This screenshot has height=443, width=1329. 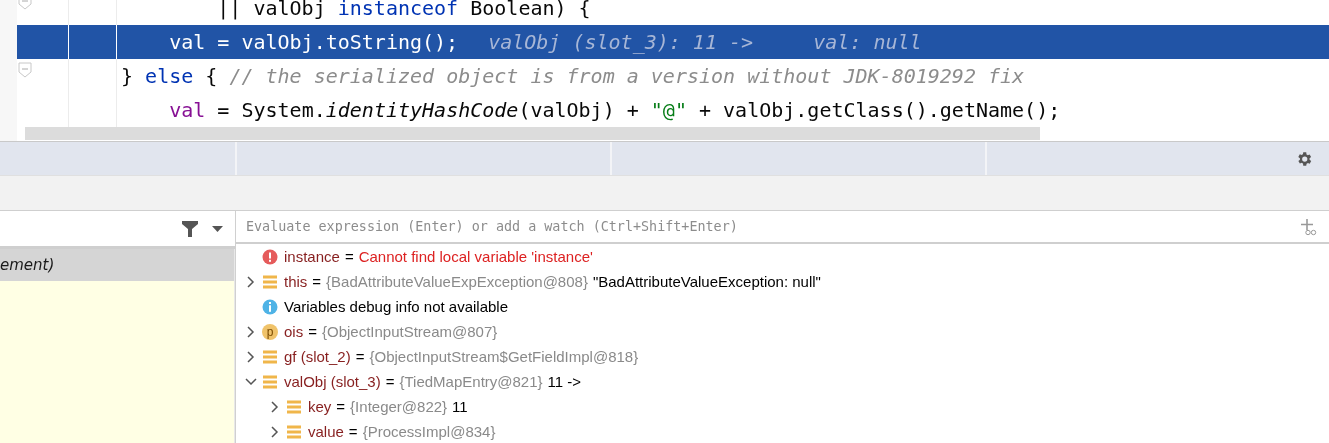 I want to click on code-token: {, so click(x=211, y=76).